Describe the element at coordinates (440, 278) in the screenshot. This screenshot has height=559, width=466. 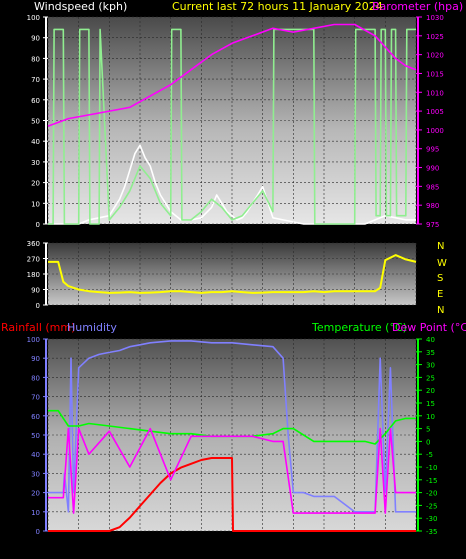
I see `compass-s: S` at that location.